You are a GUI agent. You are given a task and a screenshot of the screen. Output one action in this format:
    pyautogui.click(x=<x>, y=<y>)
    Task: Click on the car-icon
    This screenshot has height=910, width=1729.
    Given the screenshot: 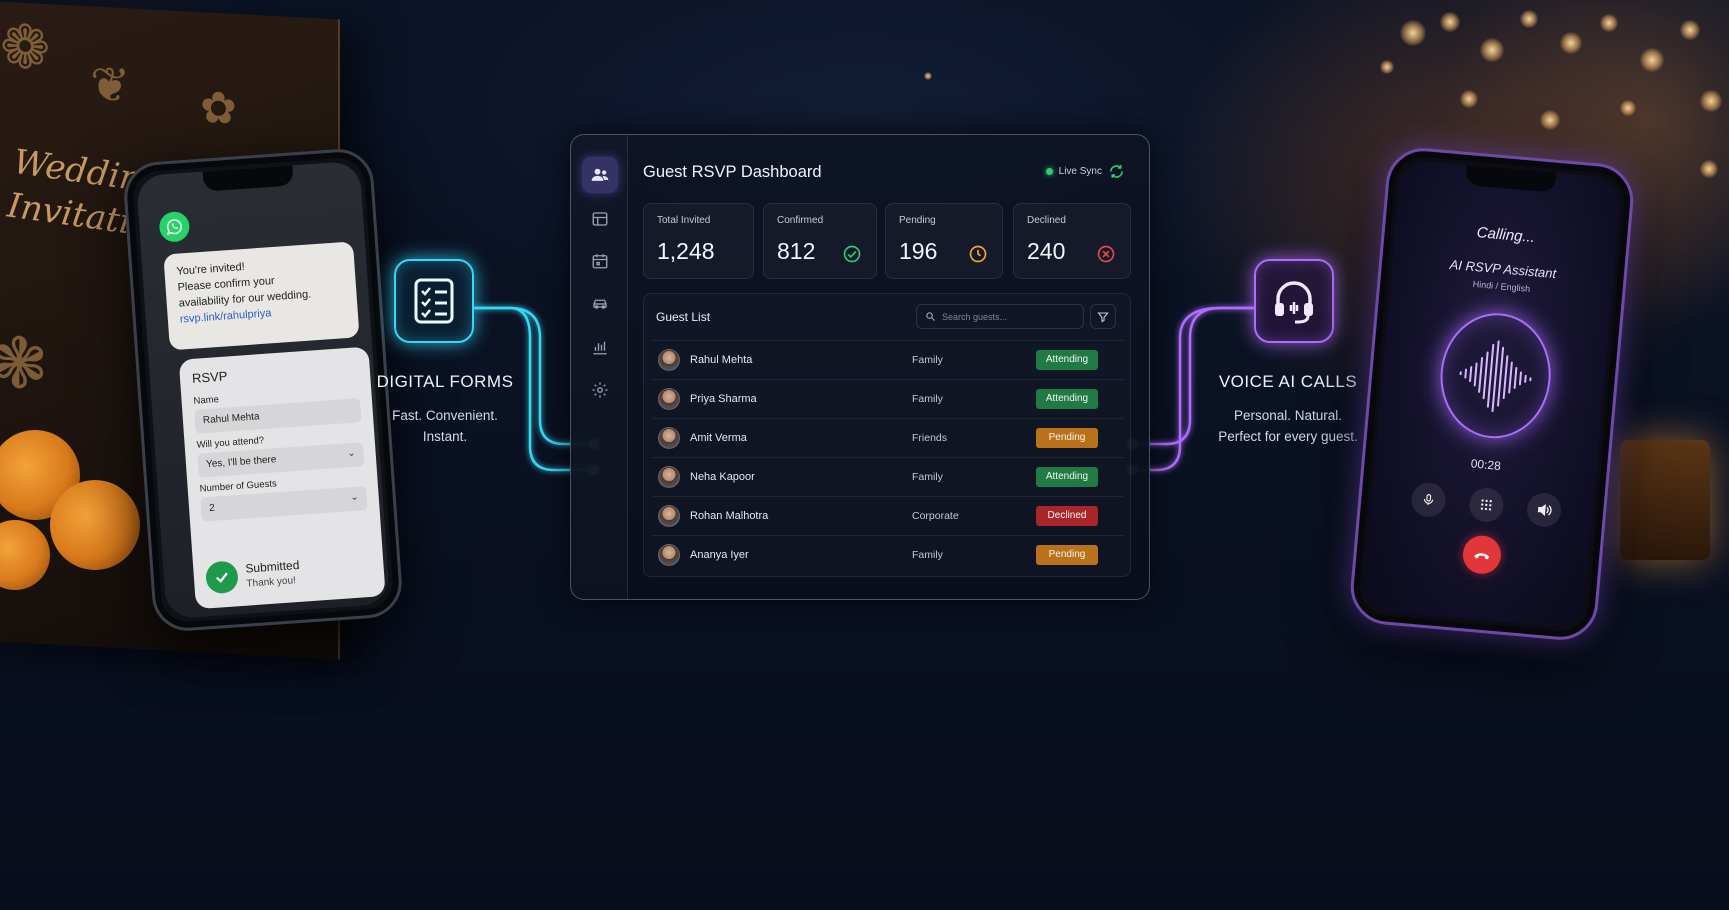 What is the action you would take?
    pyautogui.click(x=600, y=304)
    